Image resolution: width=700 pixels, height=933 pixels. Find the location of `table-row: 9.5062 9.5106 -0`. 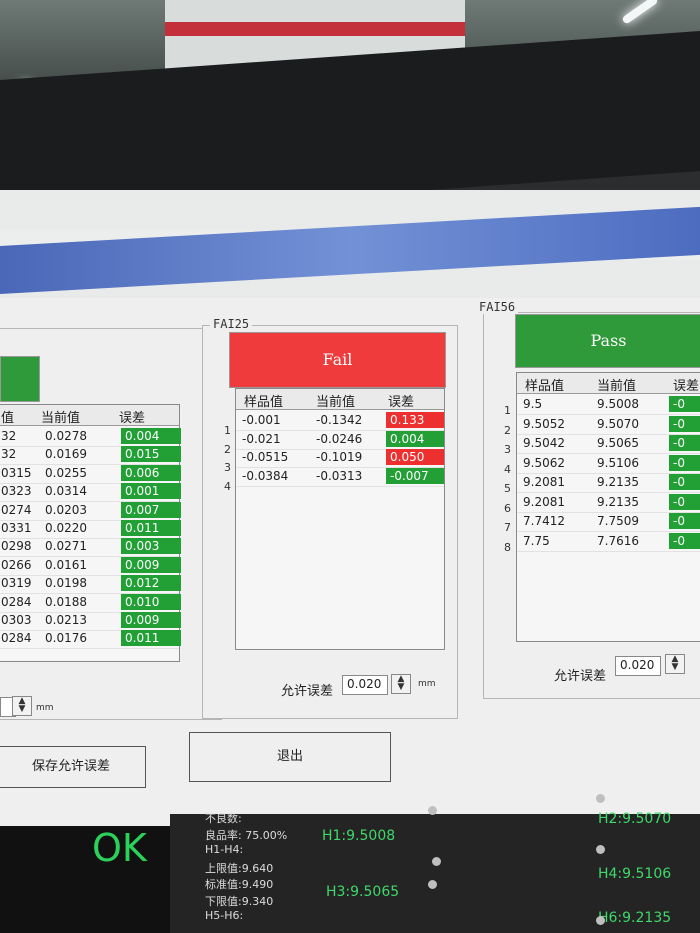

table-row: 9.5062 9.5106 -0 is located at coordinates (608, 464).